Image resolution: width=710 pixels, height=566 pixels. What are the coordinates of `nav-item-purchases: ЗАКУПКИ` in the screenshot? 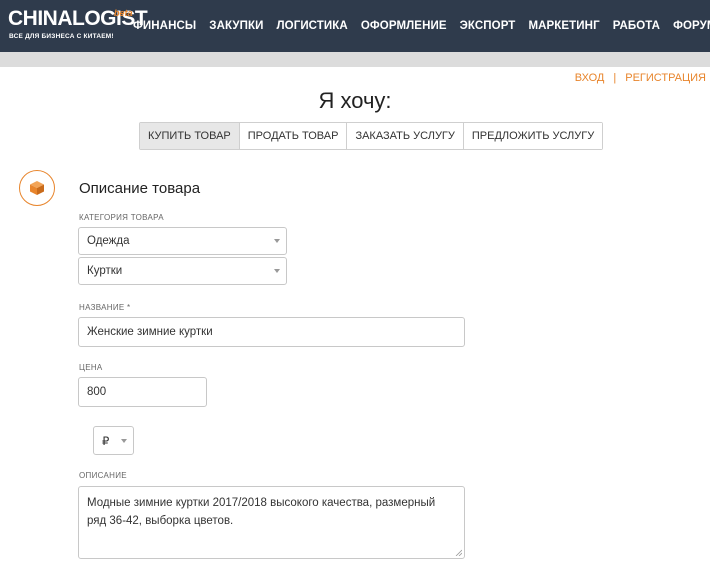 It's located at (236, 26).